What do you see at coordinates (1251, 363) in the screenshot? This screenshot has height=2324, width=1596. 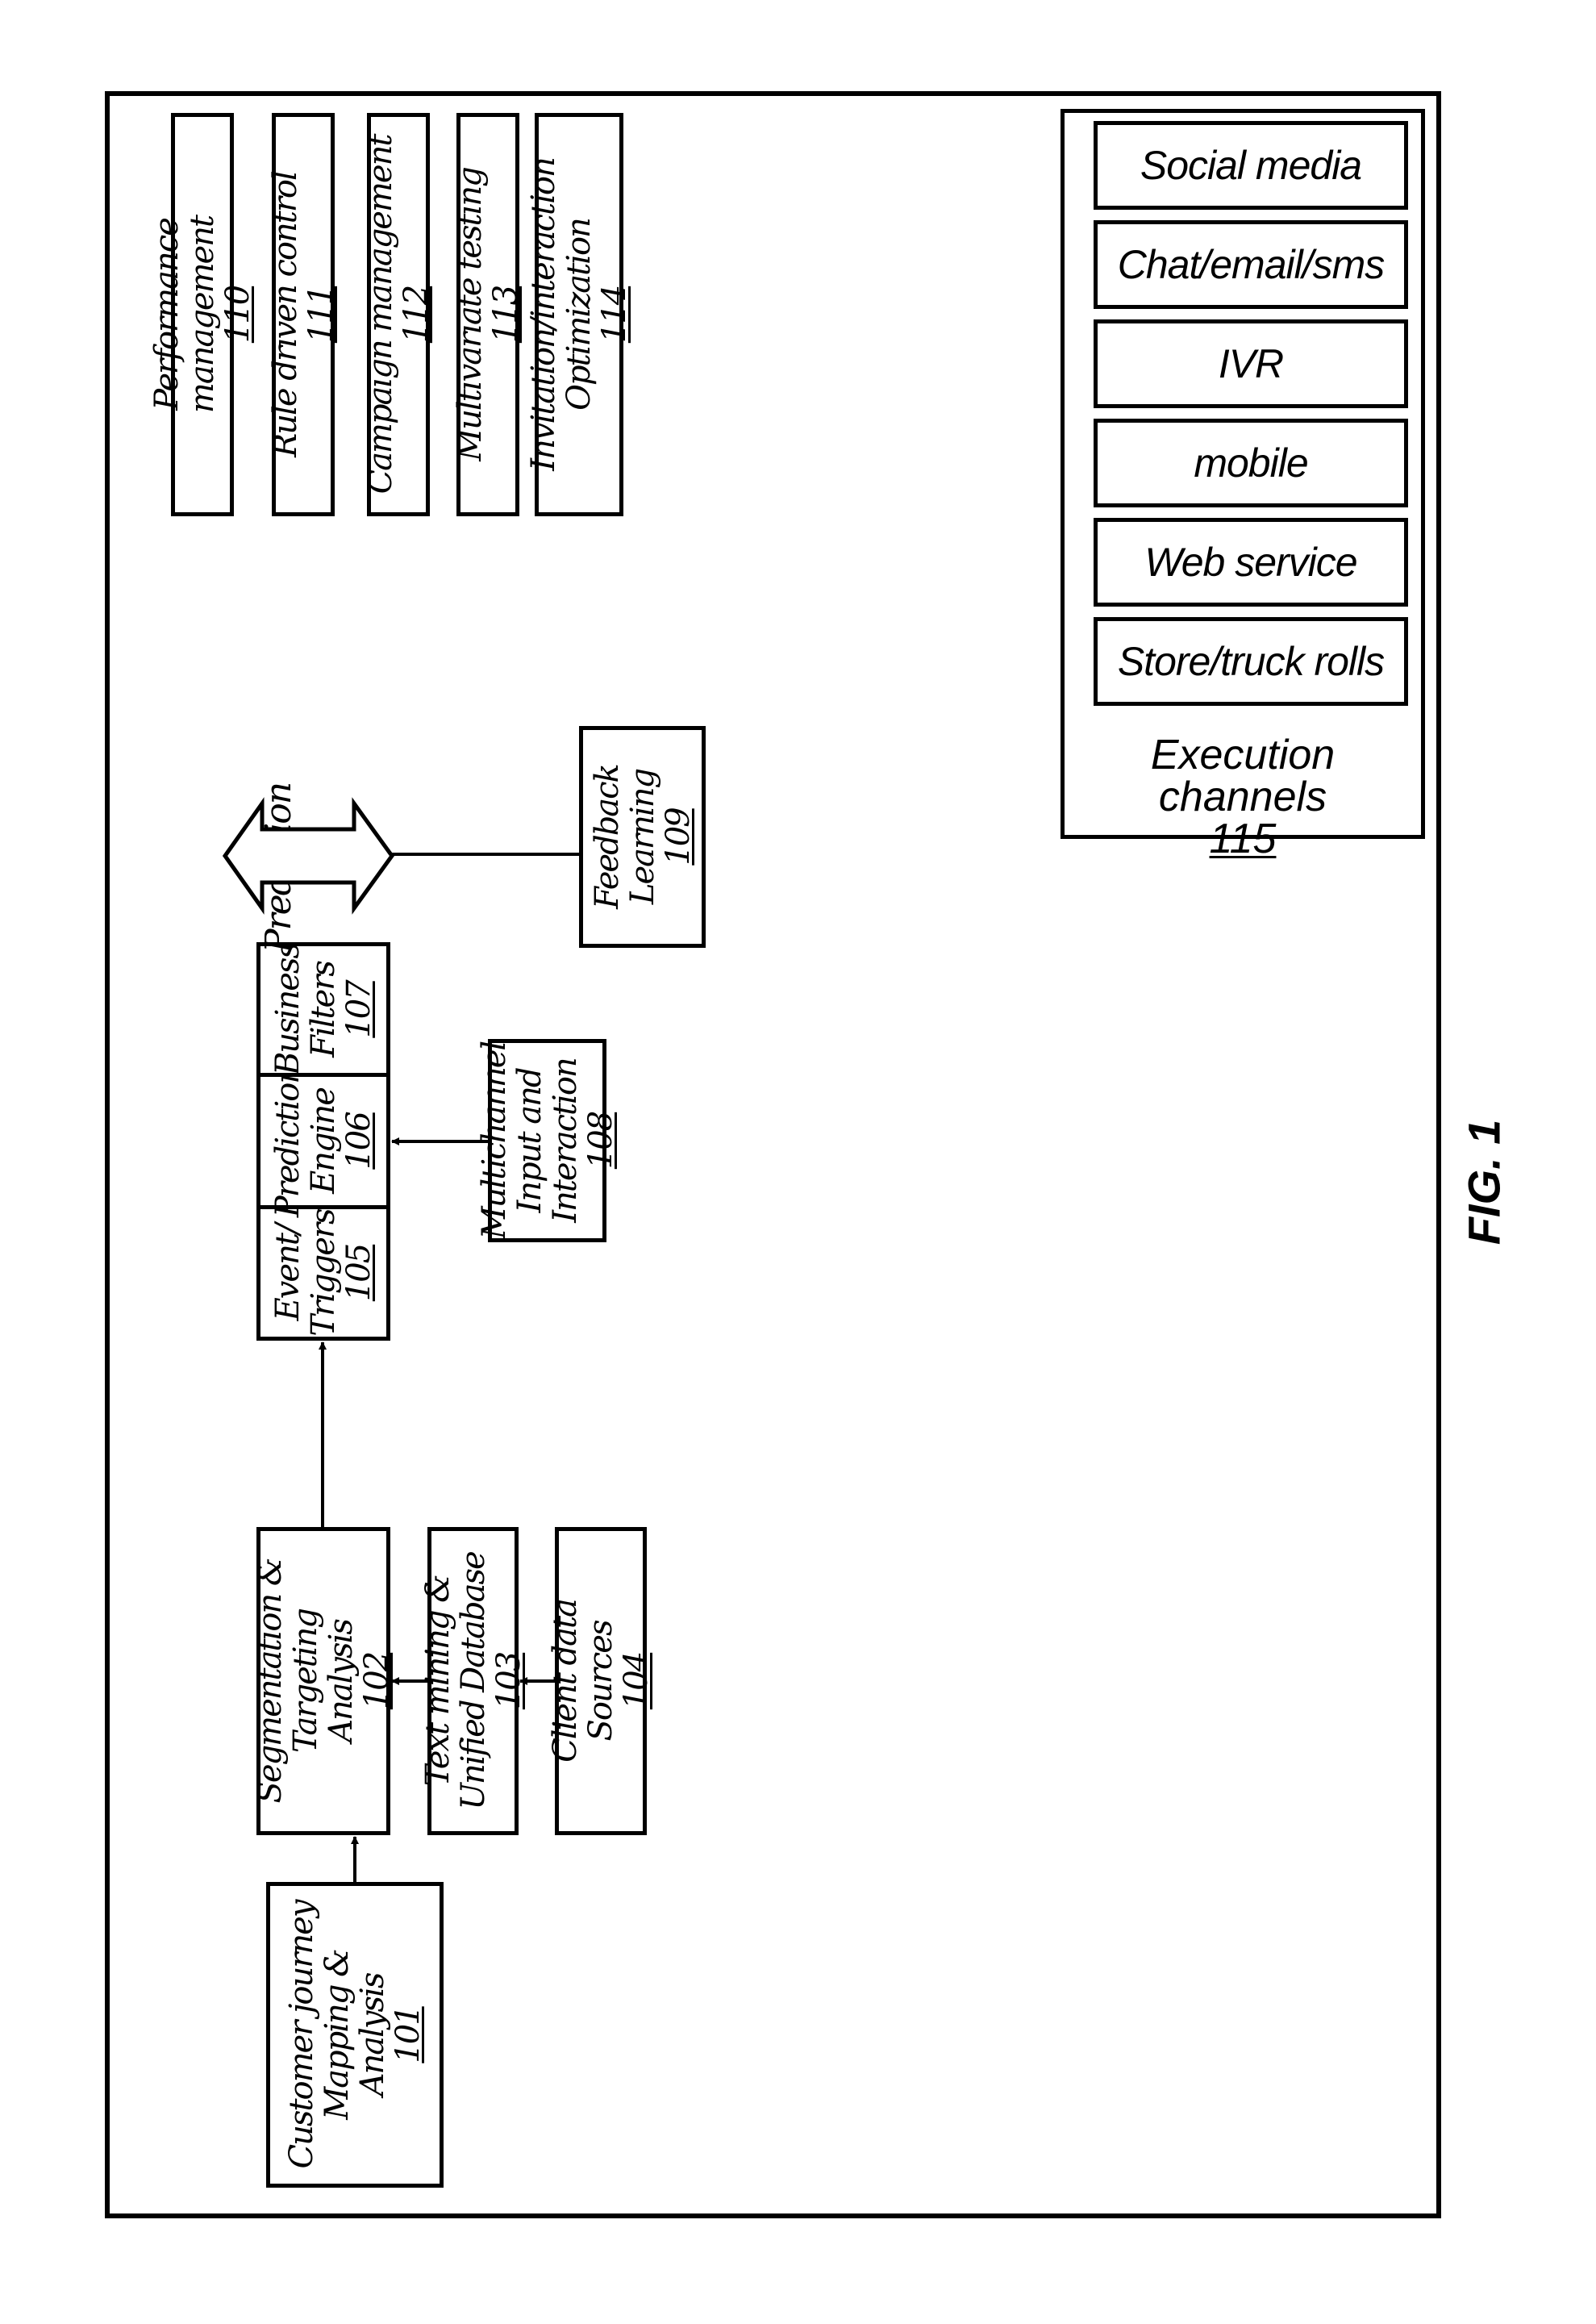 I see `channel-ivr: IVR` at bounding box center [1251, 363].